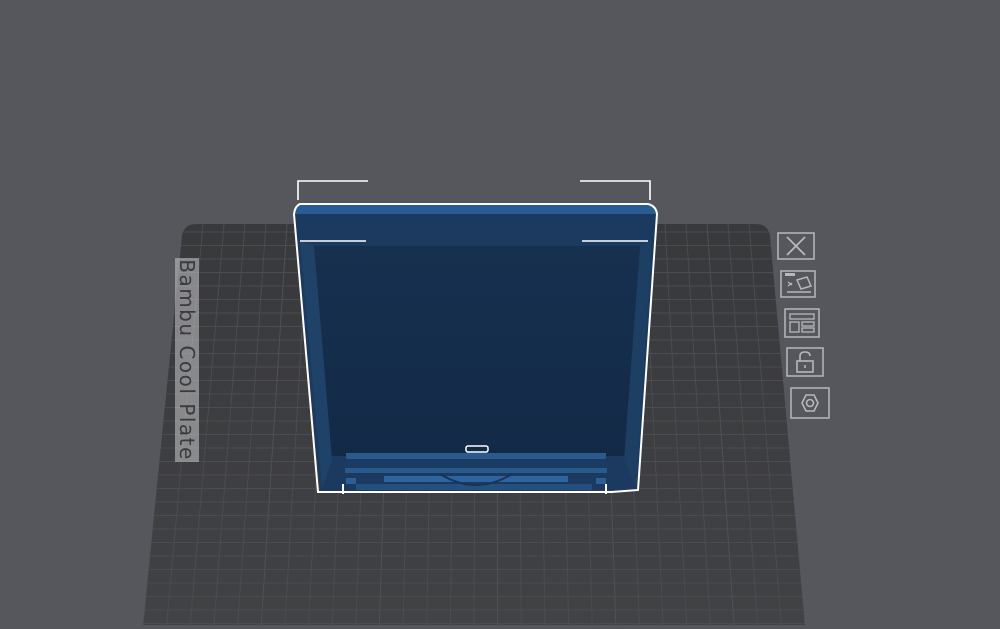 This screenshot has width=1000, height=629. I want to click on close-icon, so click(796, 246).